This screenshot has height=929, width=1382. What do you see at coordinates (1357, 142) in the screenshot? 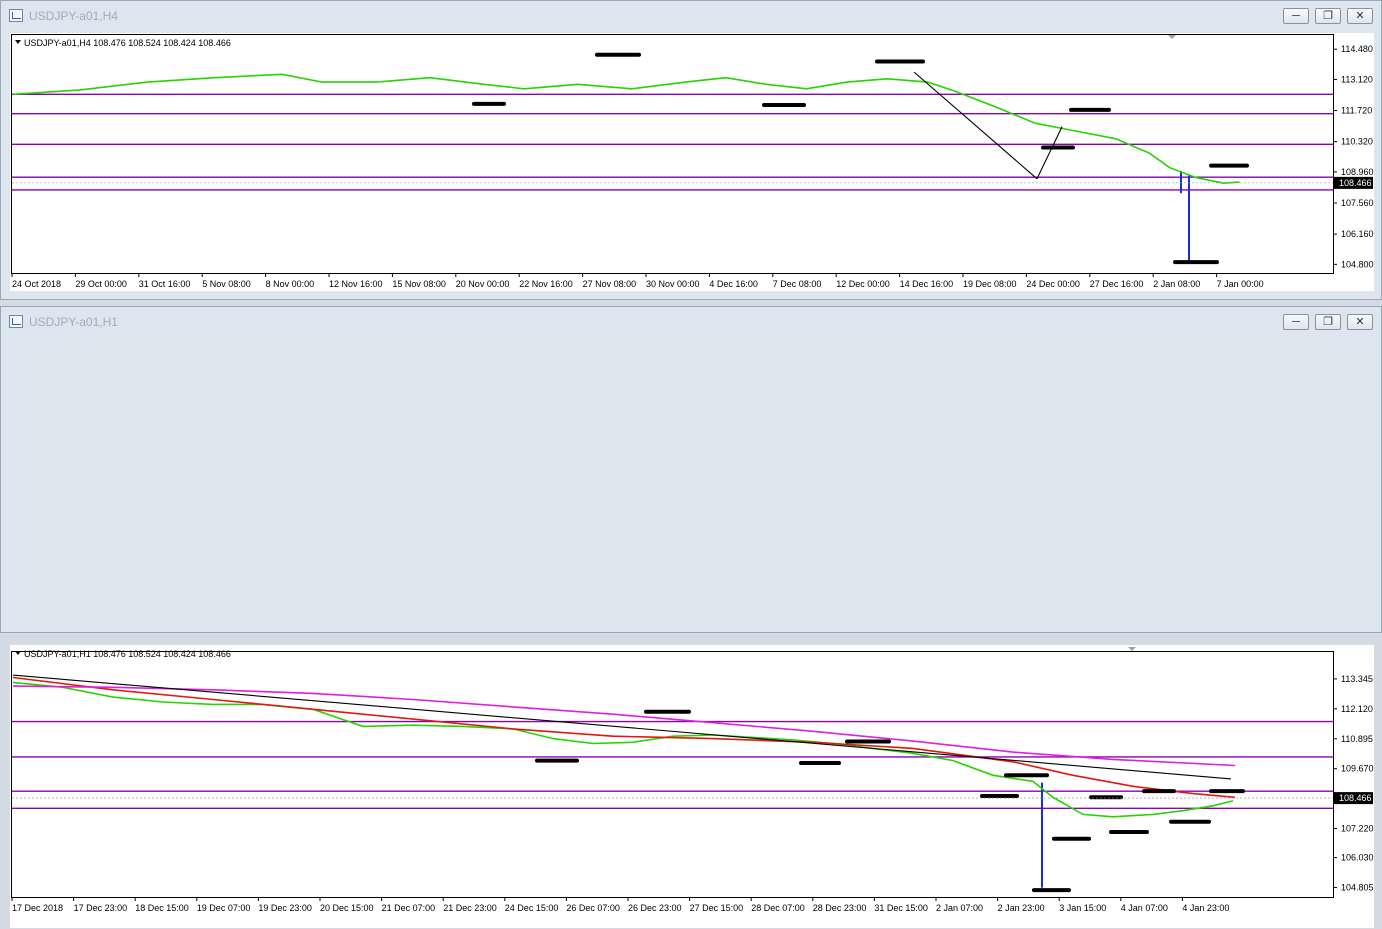
I see `y-tick-label: 110.320` at bounding box center [1357, 142].